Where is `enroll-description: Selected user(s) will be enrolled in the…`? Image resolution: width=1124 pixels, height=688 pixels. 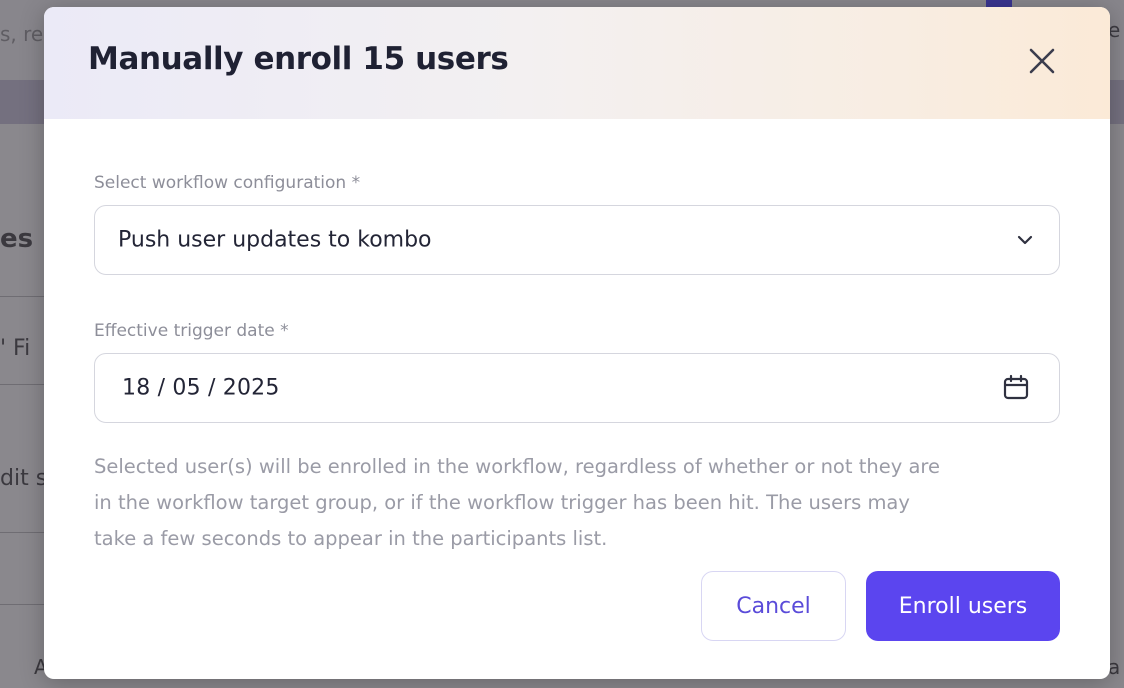 enroll-description: Selected user(s) will be enrolled in the… is located at coordinates (589, 503).